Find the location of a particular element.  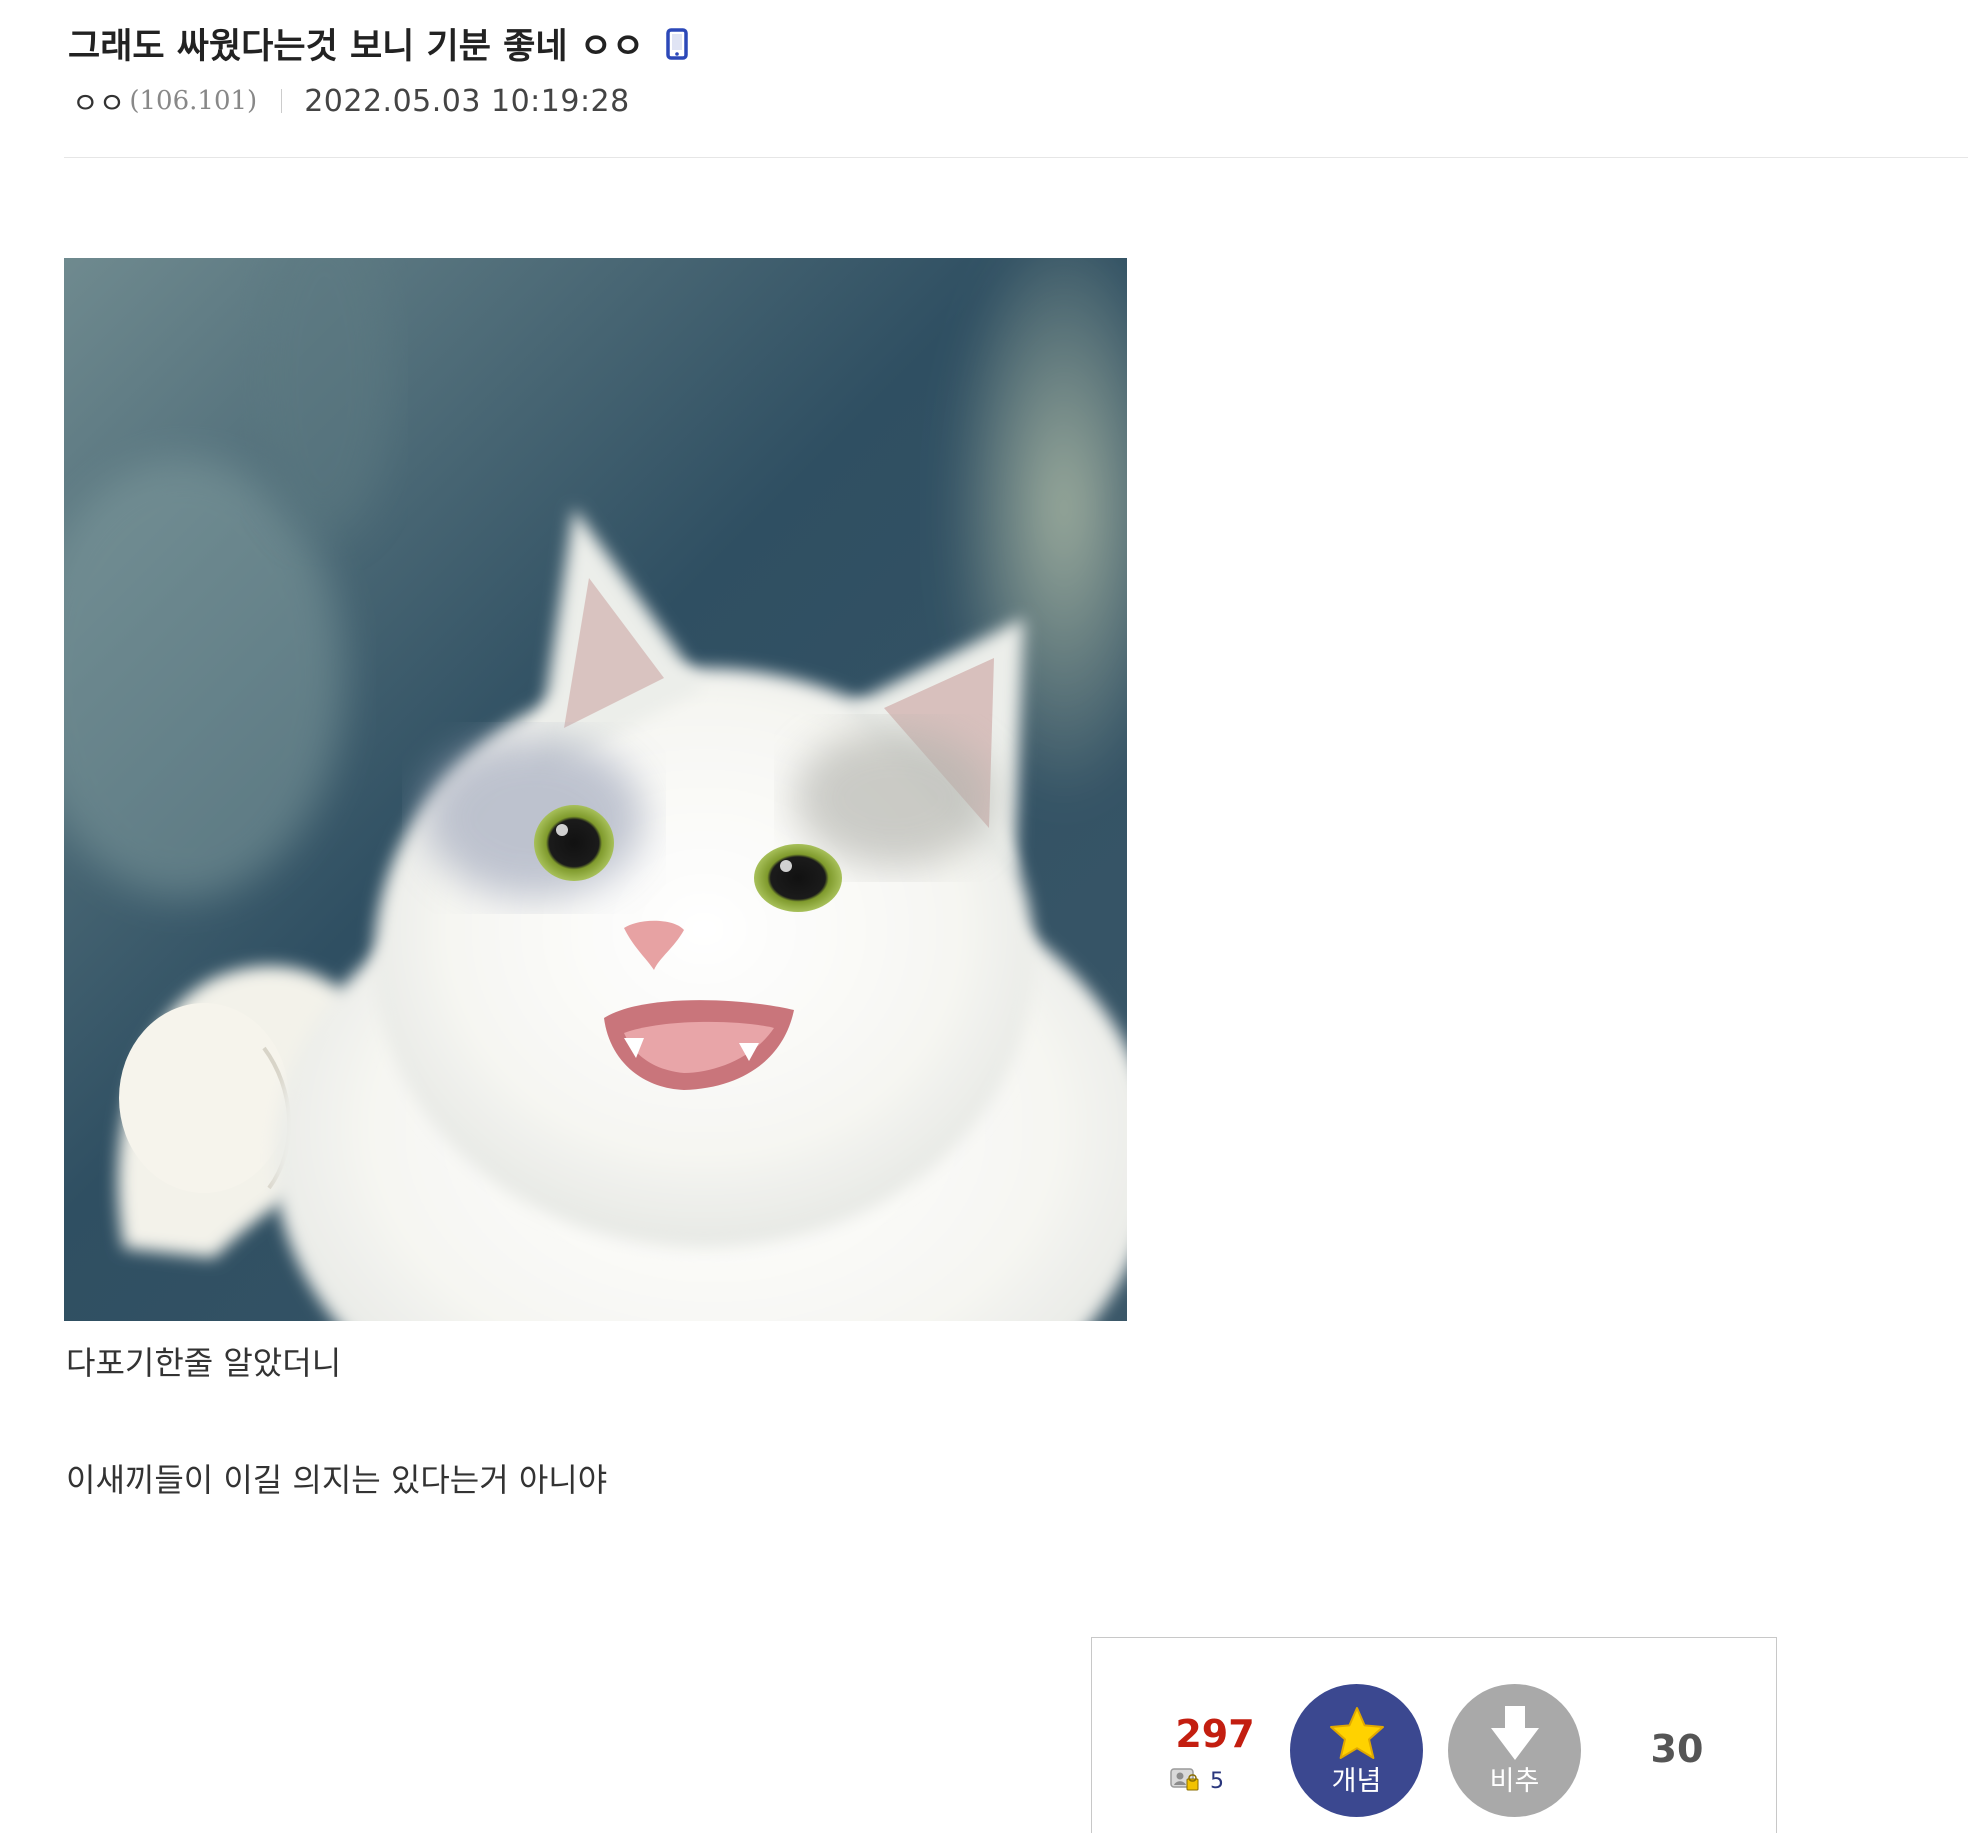

star-icon is located at coordinates (1356, 1733).